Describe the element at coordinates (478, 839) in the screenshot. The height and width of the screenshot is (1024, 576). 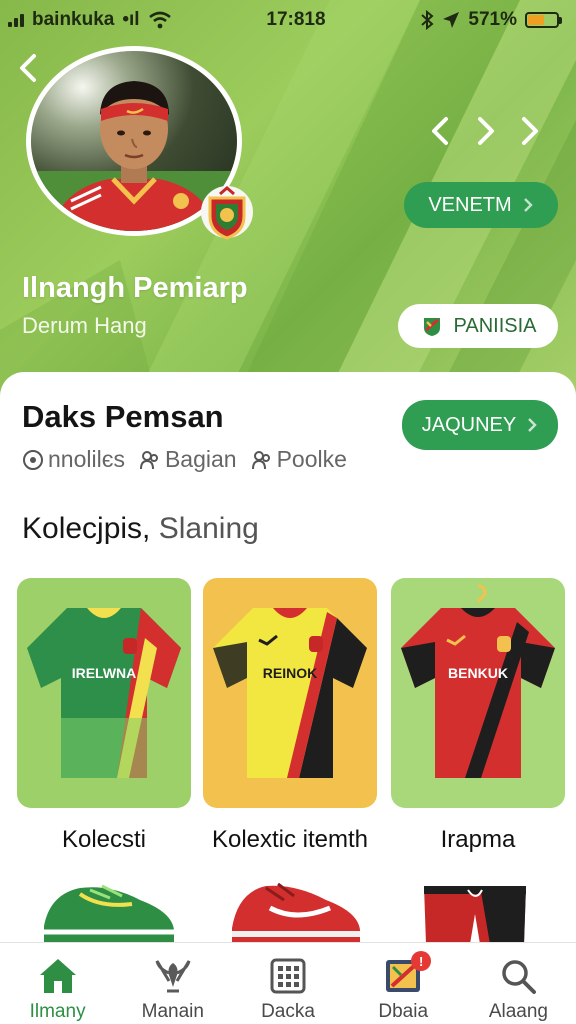
I see `product-label: Irapma` at that location.